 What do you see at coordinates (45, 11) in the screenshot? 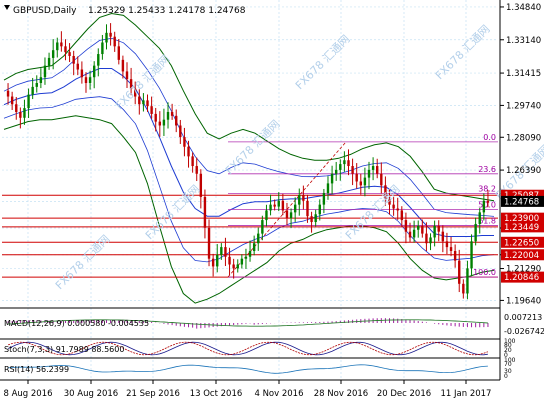
I see `symbol-label: GBPUSD,Daily` at bounding box center [45, 11].